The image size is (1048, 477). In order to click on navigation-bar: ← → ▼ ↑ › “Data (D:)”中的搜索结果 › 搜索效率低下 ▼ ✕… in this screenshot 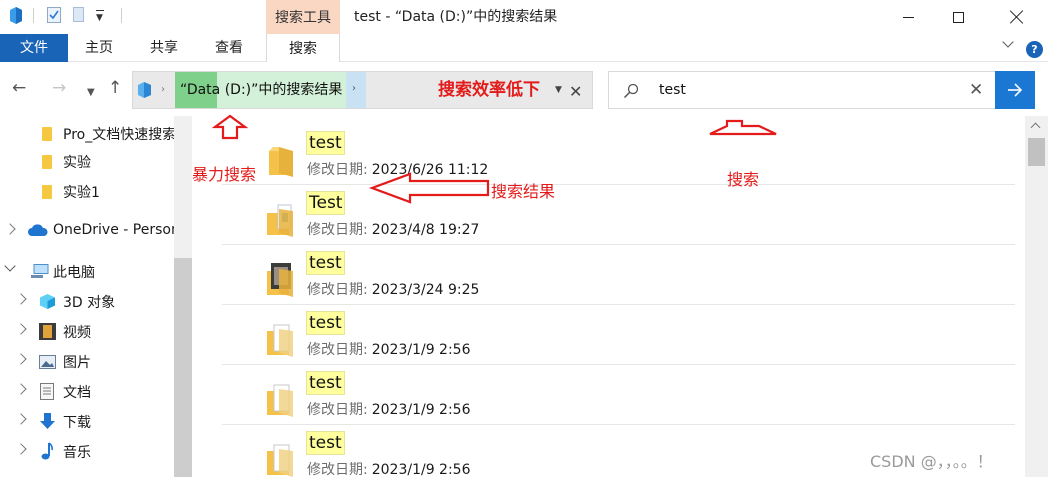, I will do `click(524, 89)`.